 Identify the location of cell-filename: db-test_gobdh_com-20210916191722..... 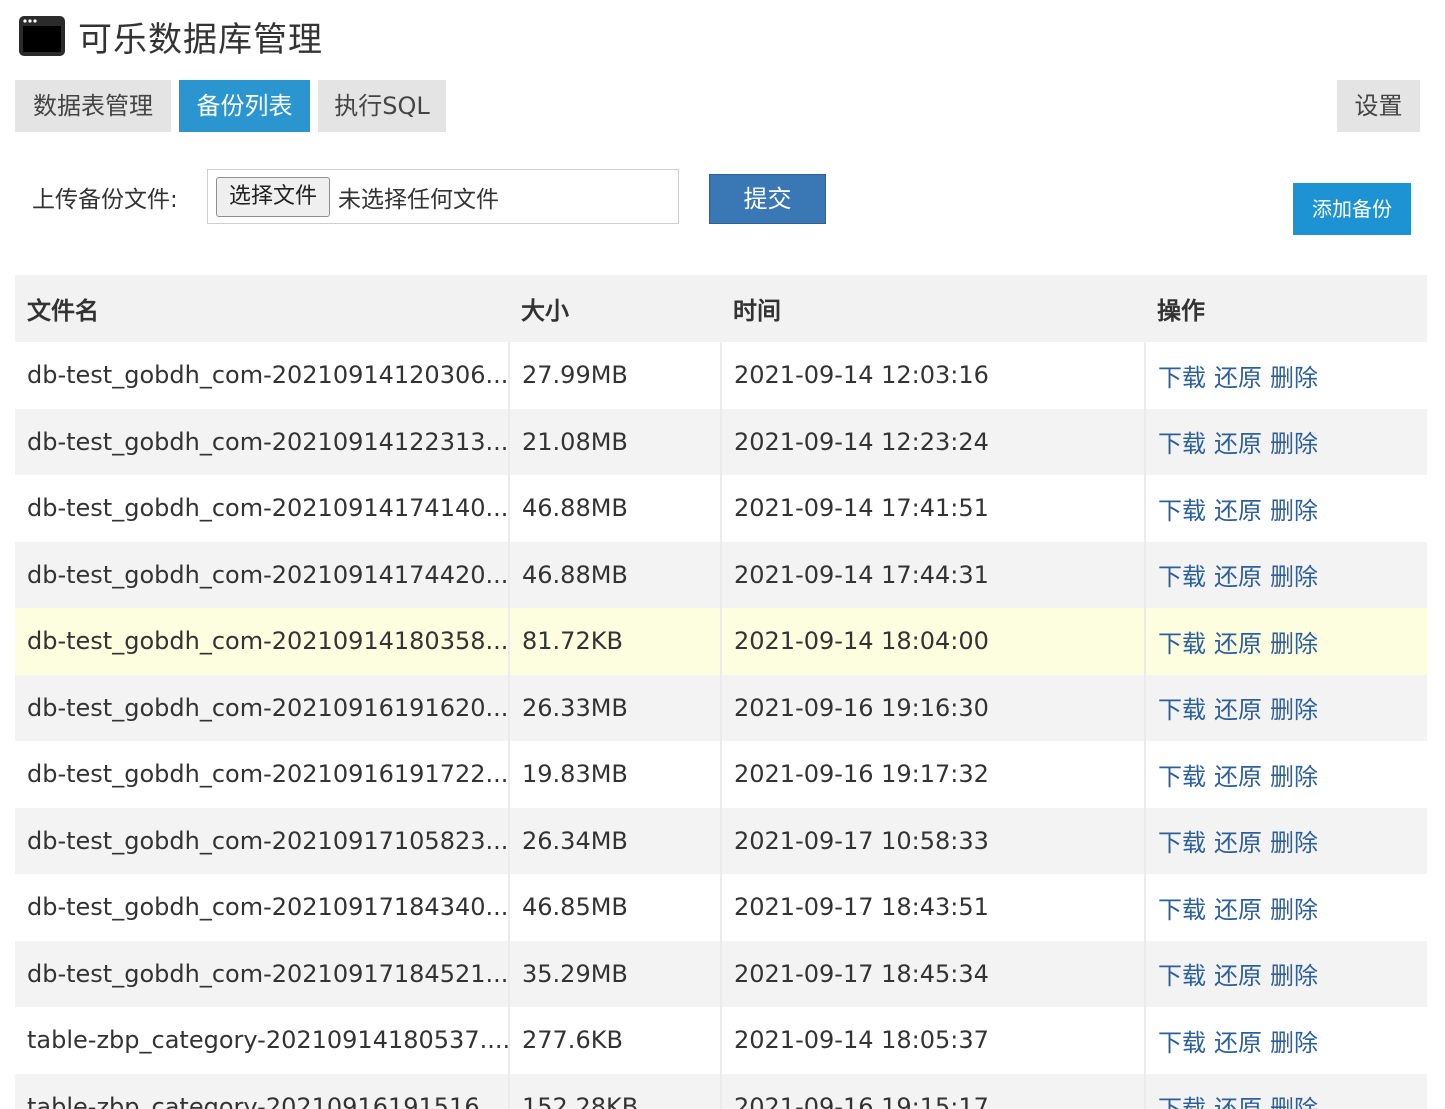
(262, 774).